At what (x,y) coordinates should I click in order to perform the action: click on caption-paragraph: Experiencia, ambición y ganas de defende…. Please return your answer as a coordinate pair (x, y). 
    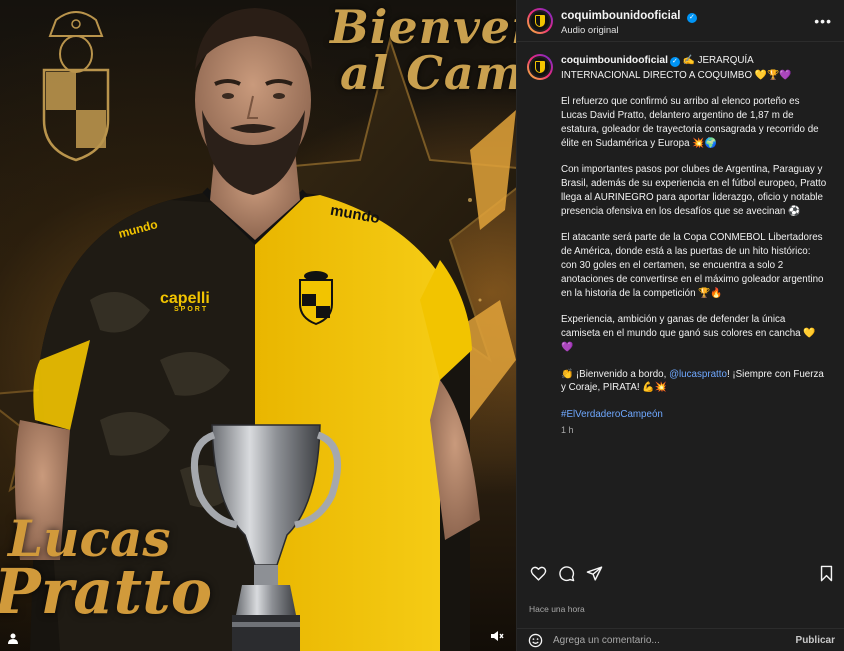
    Looking at the image, I should click on (688, 334).